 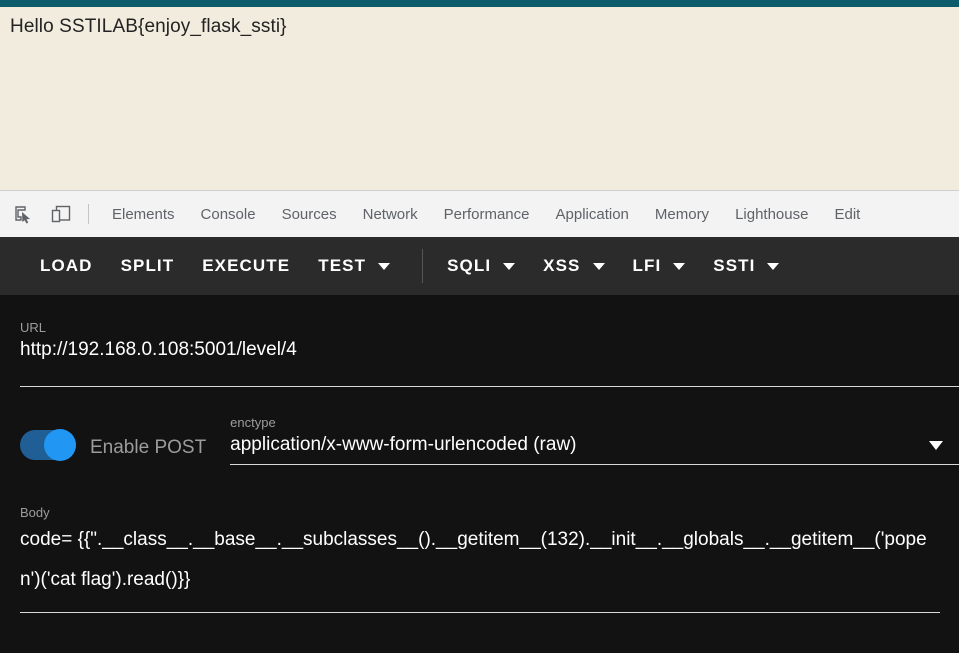 I want to click on url-field: URL http://192.168.0.108:5001/level/4, so click(x=489, y=353).